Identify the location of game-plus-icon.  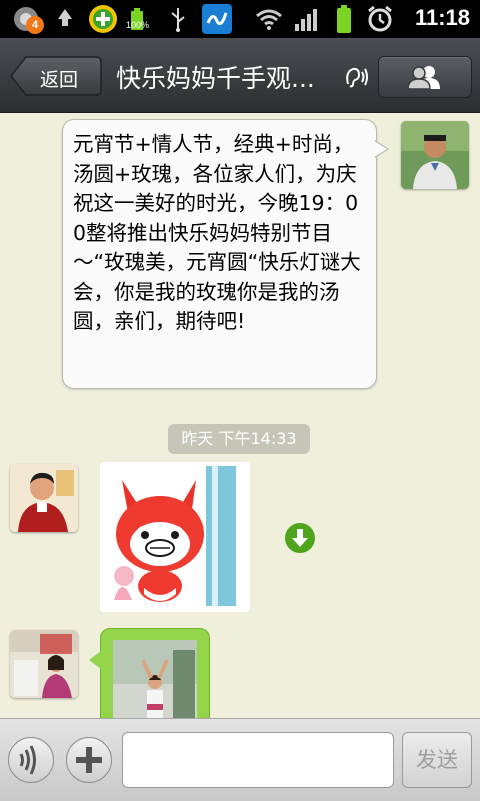
(103, 19).